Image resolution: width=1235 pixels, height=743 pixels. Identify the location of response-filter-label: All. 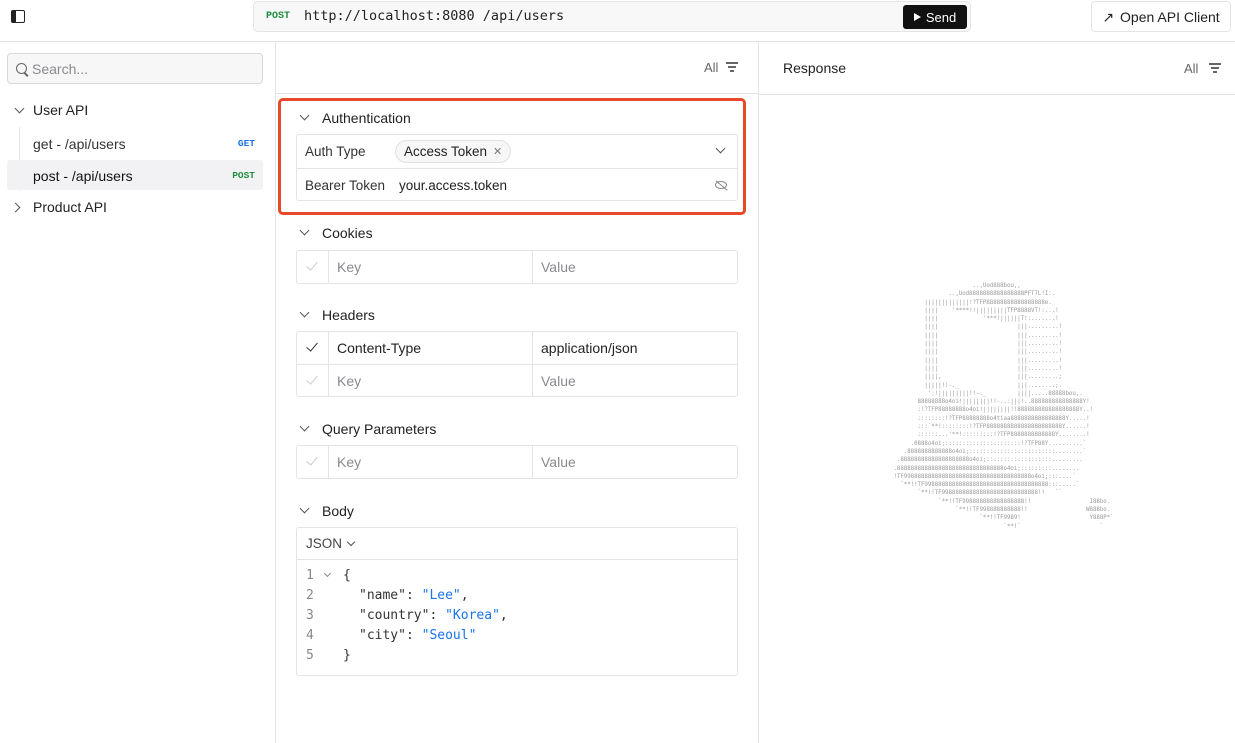
(1191, 68).